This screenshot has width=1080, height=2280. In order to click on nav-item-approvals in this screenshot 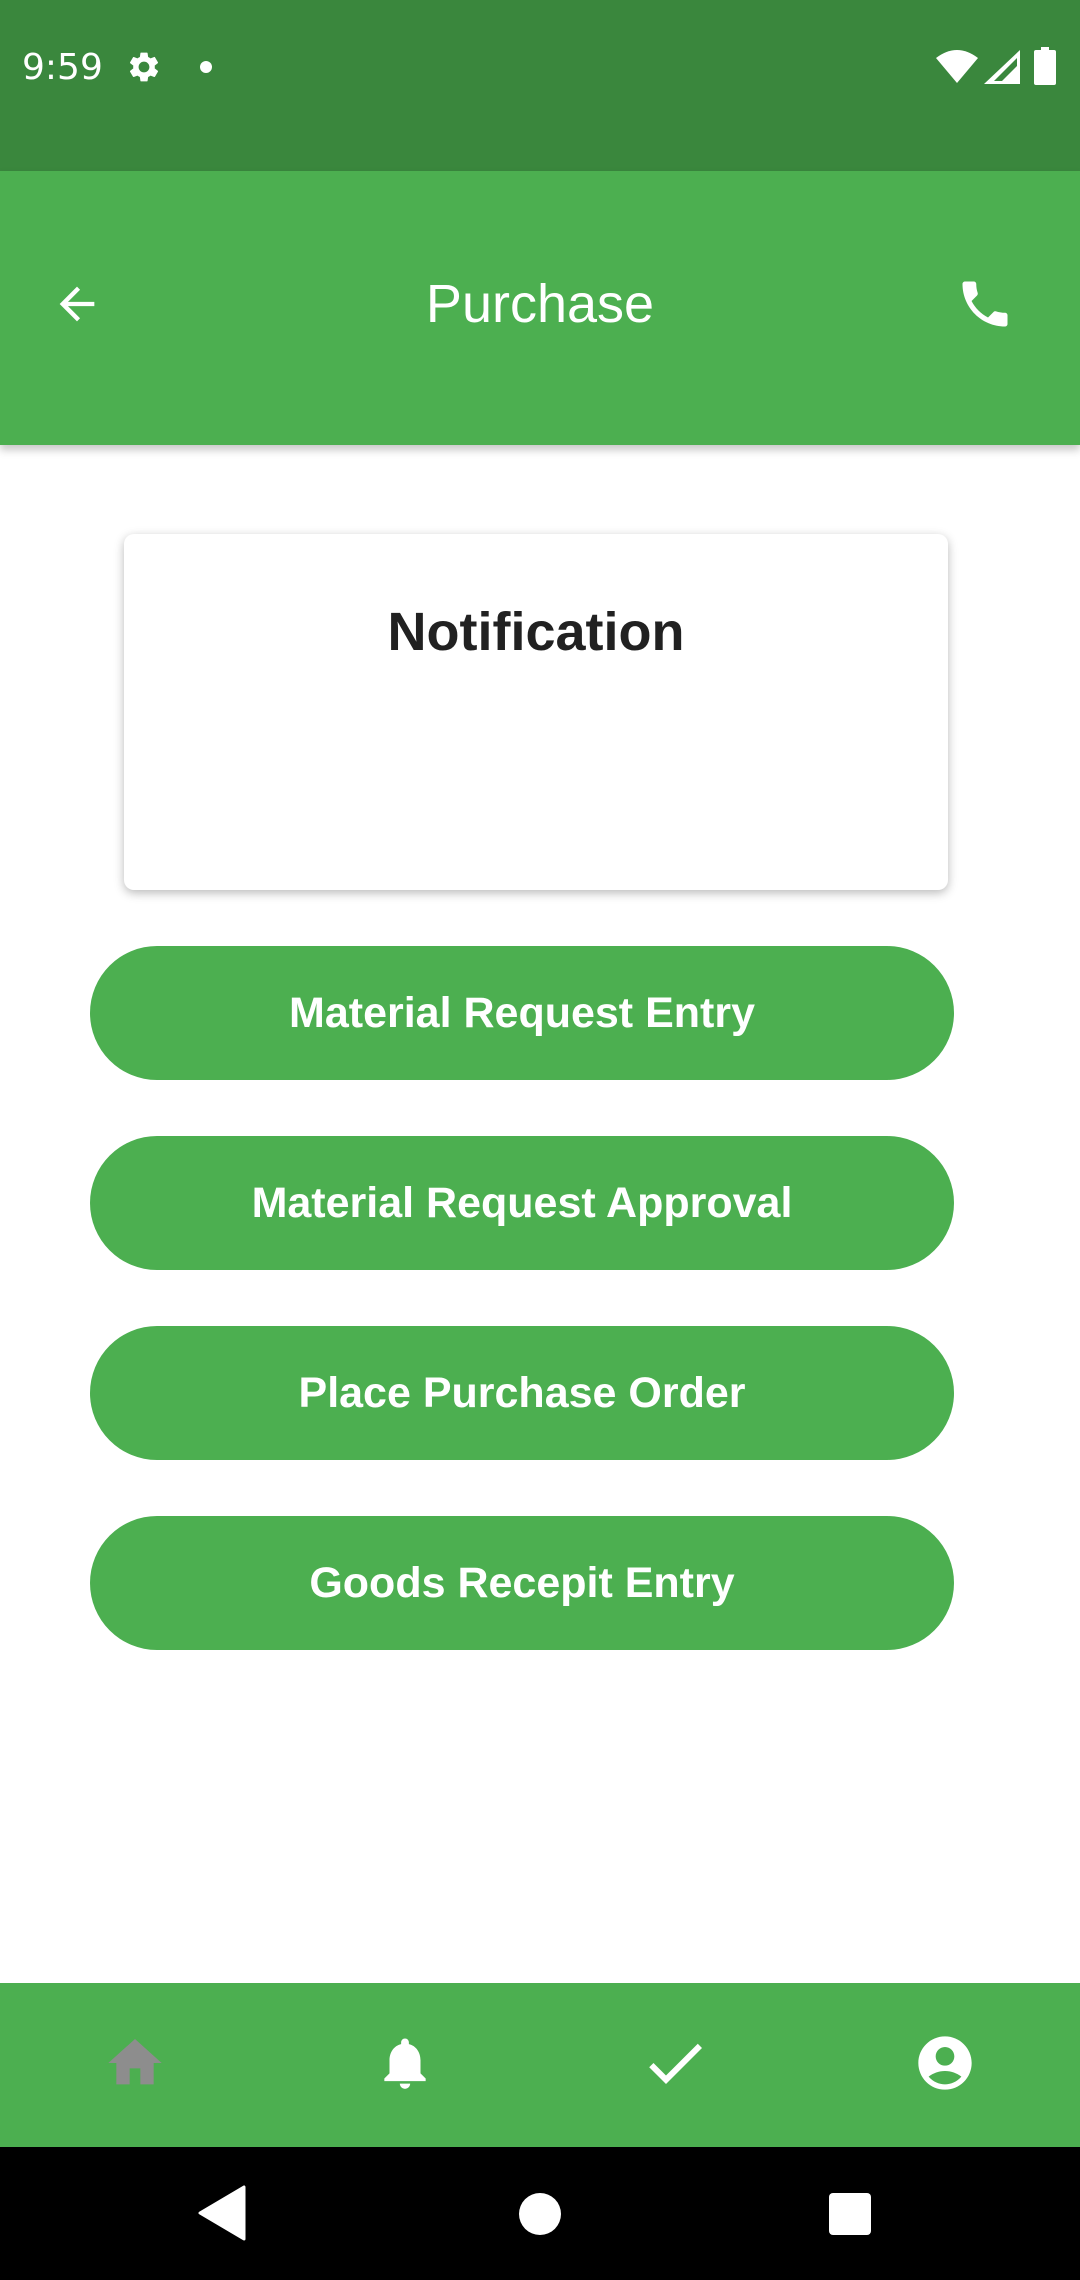, I will do `click(675, 2065)`.